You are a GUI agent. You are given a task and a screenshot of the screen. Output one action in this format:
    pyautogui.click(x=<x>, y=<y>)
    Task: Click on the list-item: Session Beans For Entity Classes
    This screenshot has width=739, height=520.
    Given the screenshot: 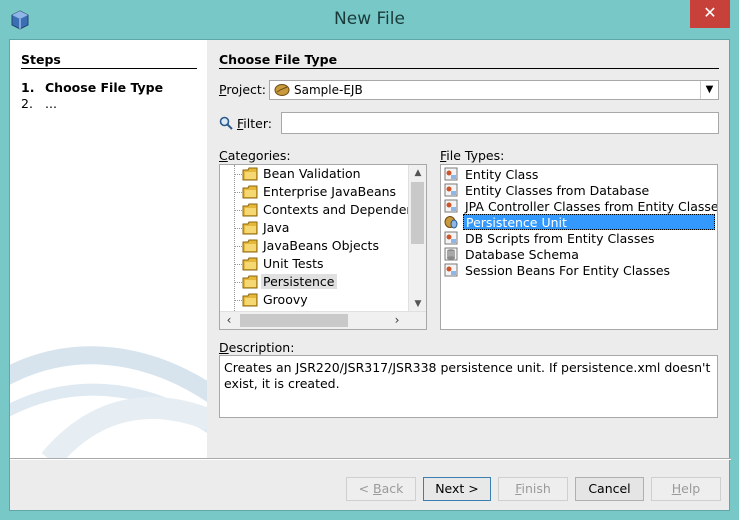 What is the action you would take?
    pyautogui.click(x=579, y=270)
    